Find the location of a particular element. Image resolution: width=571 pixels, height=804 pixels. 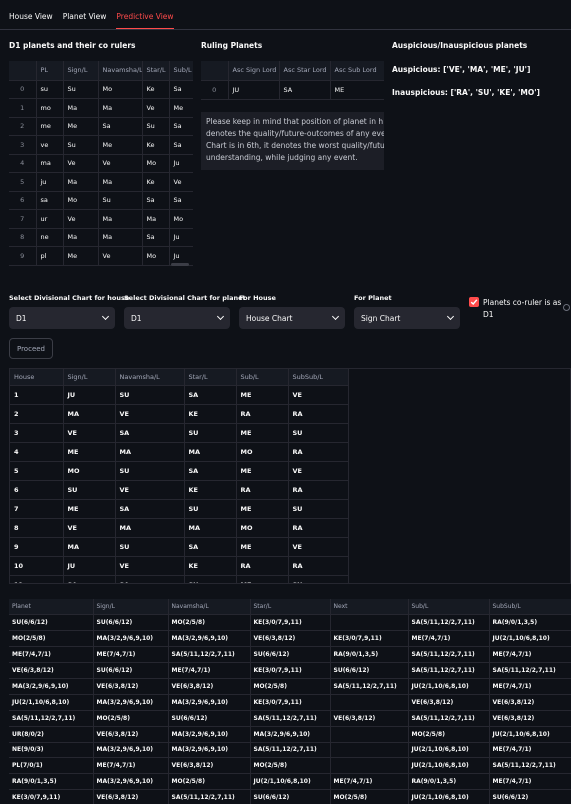

tab-house-view: House View is located at coordinates (31, 21).